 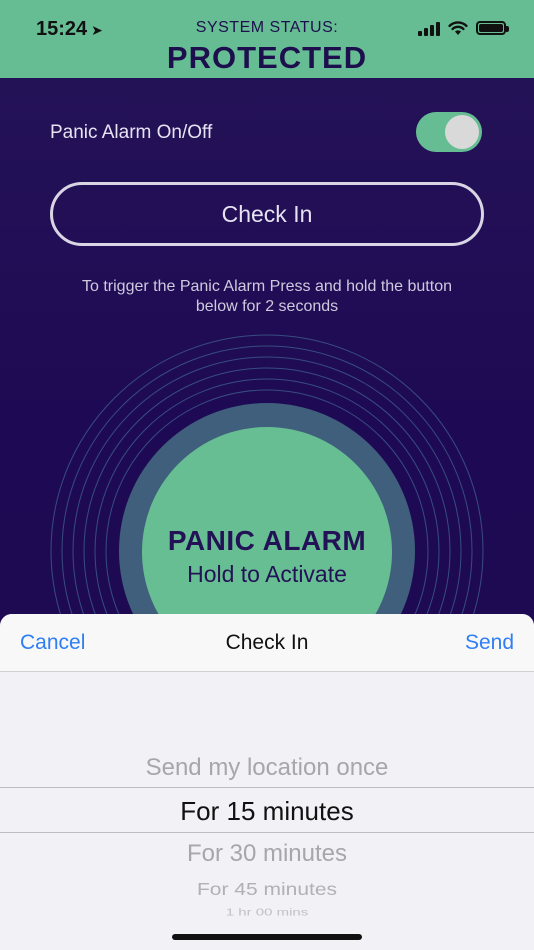 What do you see at coordinates (267, 574) in the screenshot?
I see `panic-alarm-subtitle: Hold to Activate` at bounding box center [267, 574].